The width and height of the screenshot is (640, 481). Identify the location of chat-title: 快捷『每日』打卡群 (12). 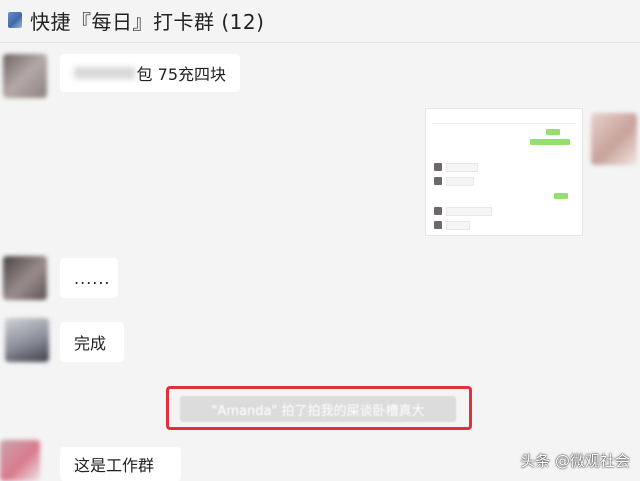
(147, 20).